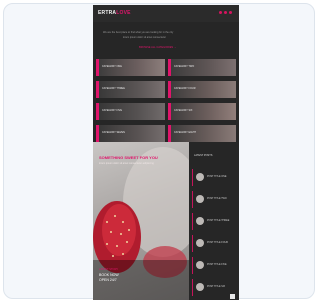 Image resolution: width=320 pixels, height=302 pixels. Describe the element at coordinates (128, 157) in the screenshot. I see `hero-headline: SOMETHING SWEET FOR YOU` at that location.